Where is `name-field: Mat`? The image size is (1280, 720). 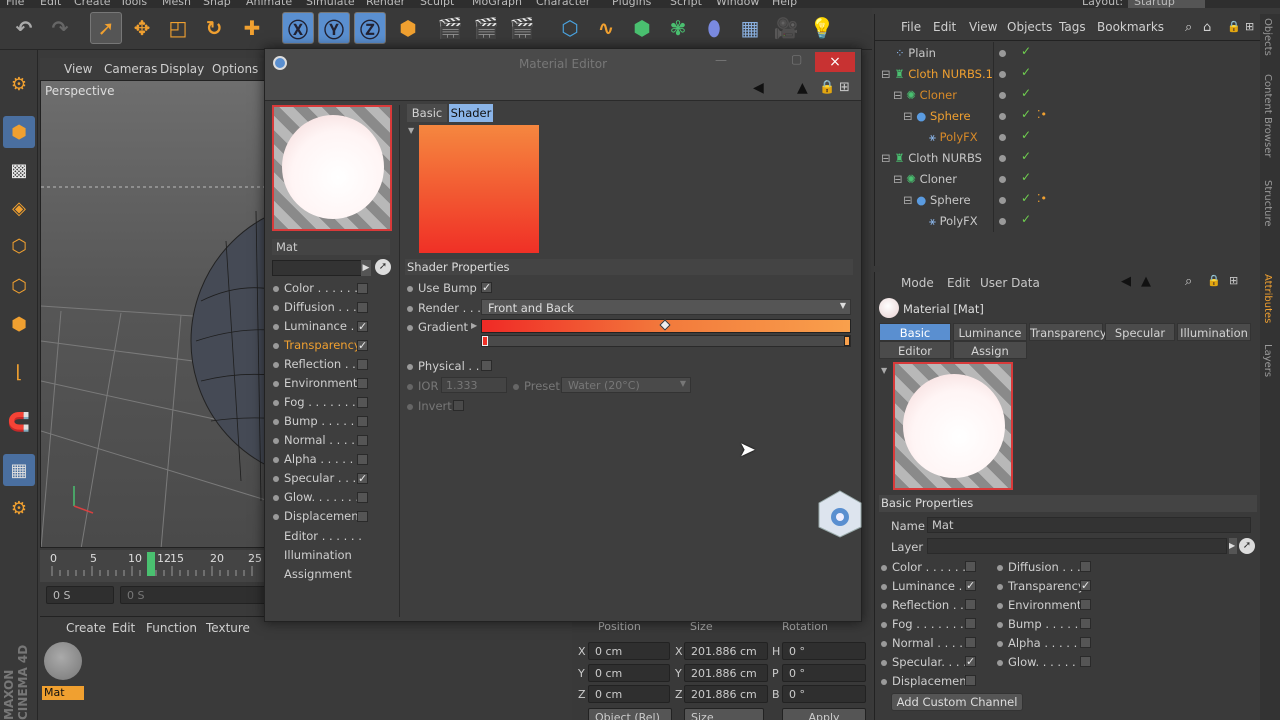
name-field: Mat is located at coordinates (1089, 525).